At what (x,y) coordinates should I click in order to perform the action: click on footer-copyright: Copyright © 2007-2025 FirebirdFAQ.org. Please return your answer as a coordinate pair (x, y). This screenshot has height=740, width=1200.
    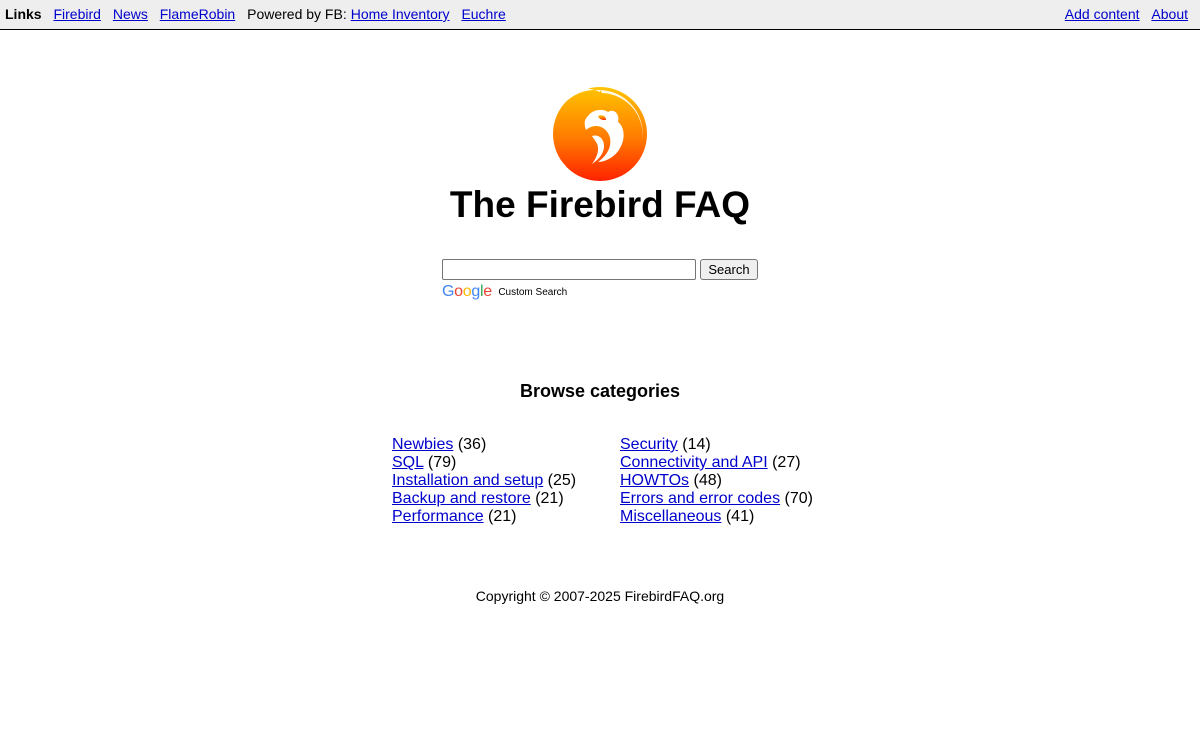
    Looking at the image, I should click on (600, 596).